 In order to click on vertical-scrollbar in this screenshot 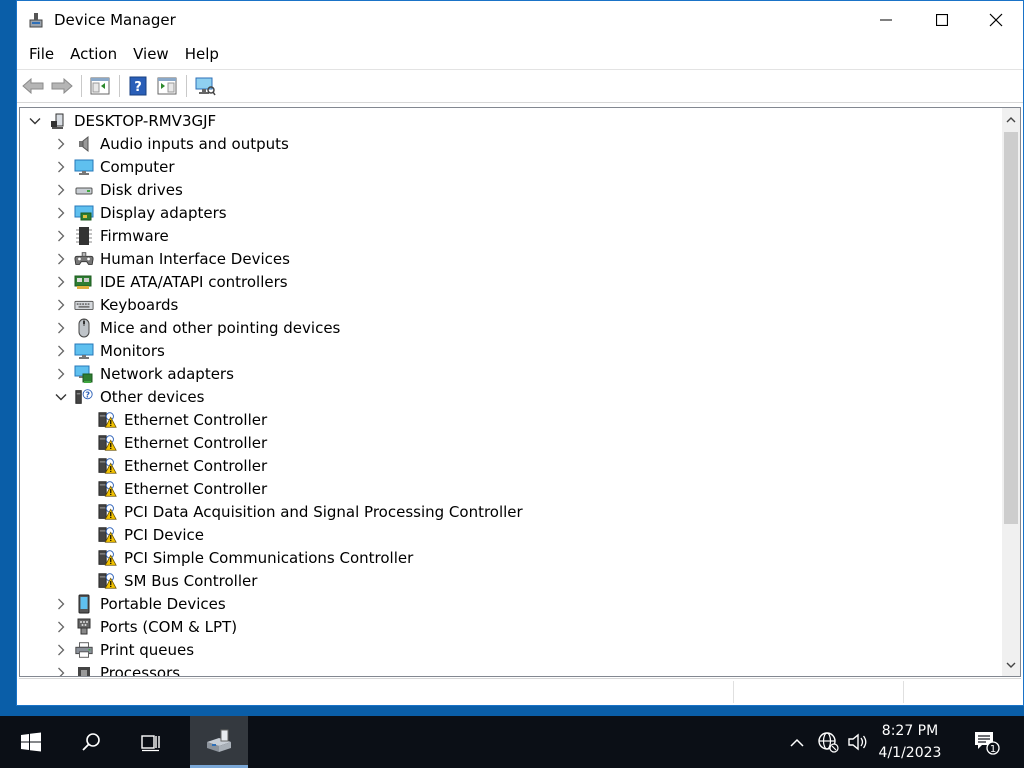, I will do `click(1011, 392)`.